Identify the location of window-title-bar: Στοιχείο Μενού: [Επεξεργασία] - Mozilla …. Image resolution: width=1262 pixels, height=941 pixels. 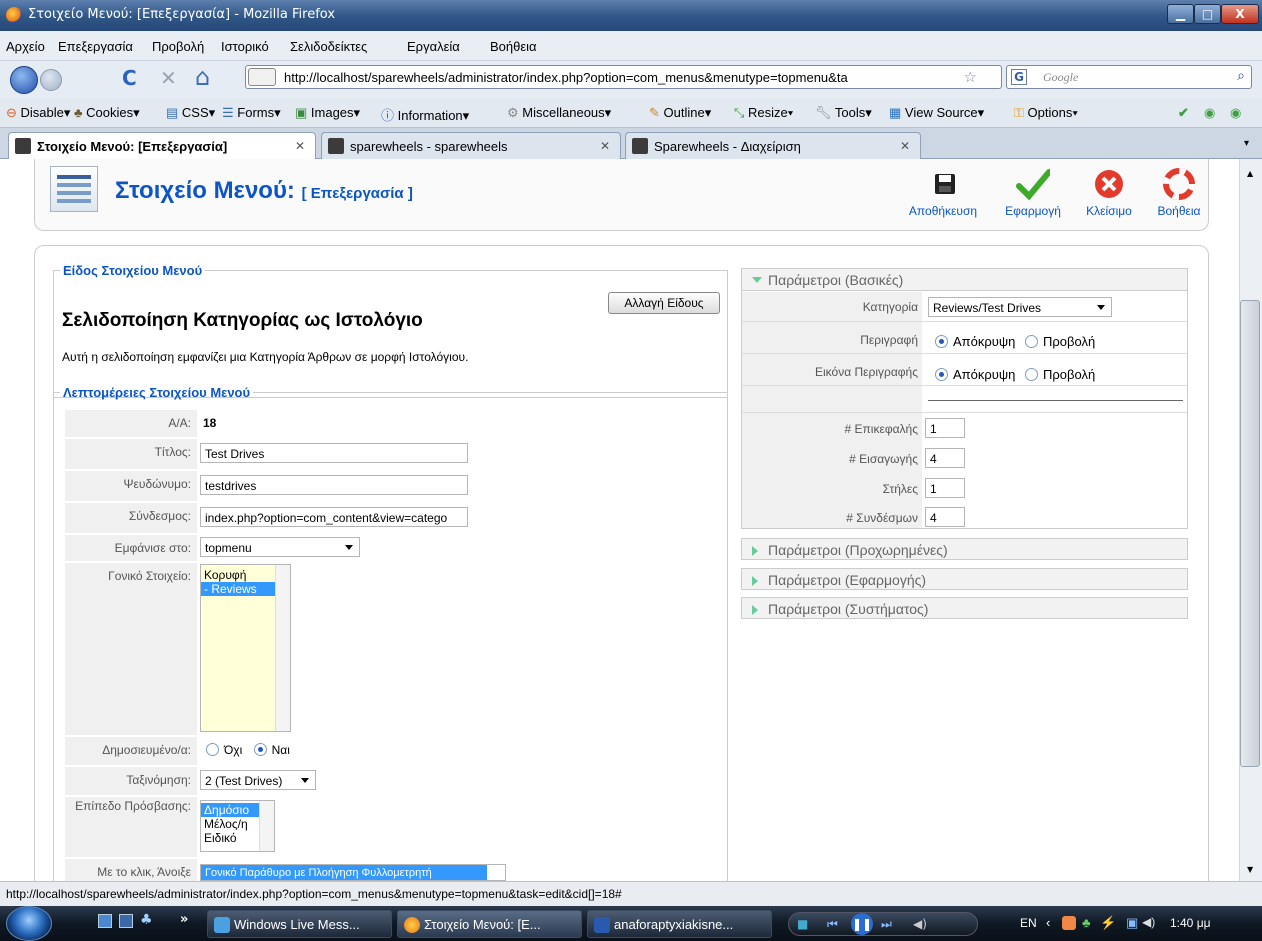
(631, 15).